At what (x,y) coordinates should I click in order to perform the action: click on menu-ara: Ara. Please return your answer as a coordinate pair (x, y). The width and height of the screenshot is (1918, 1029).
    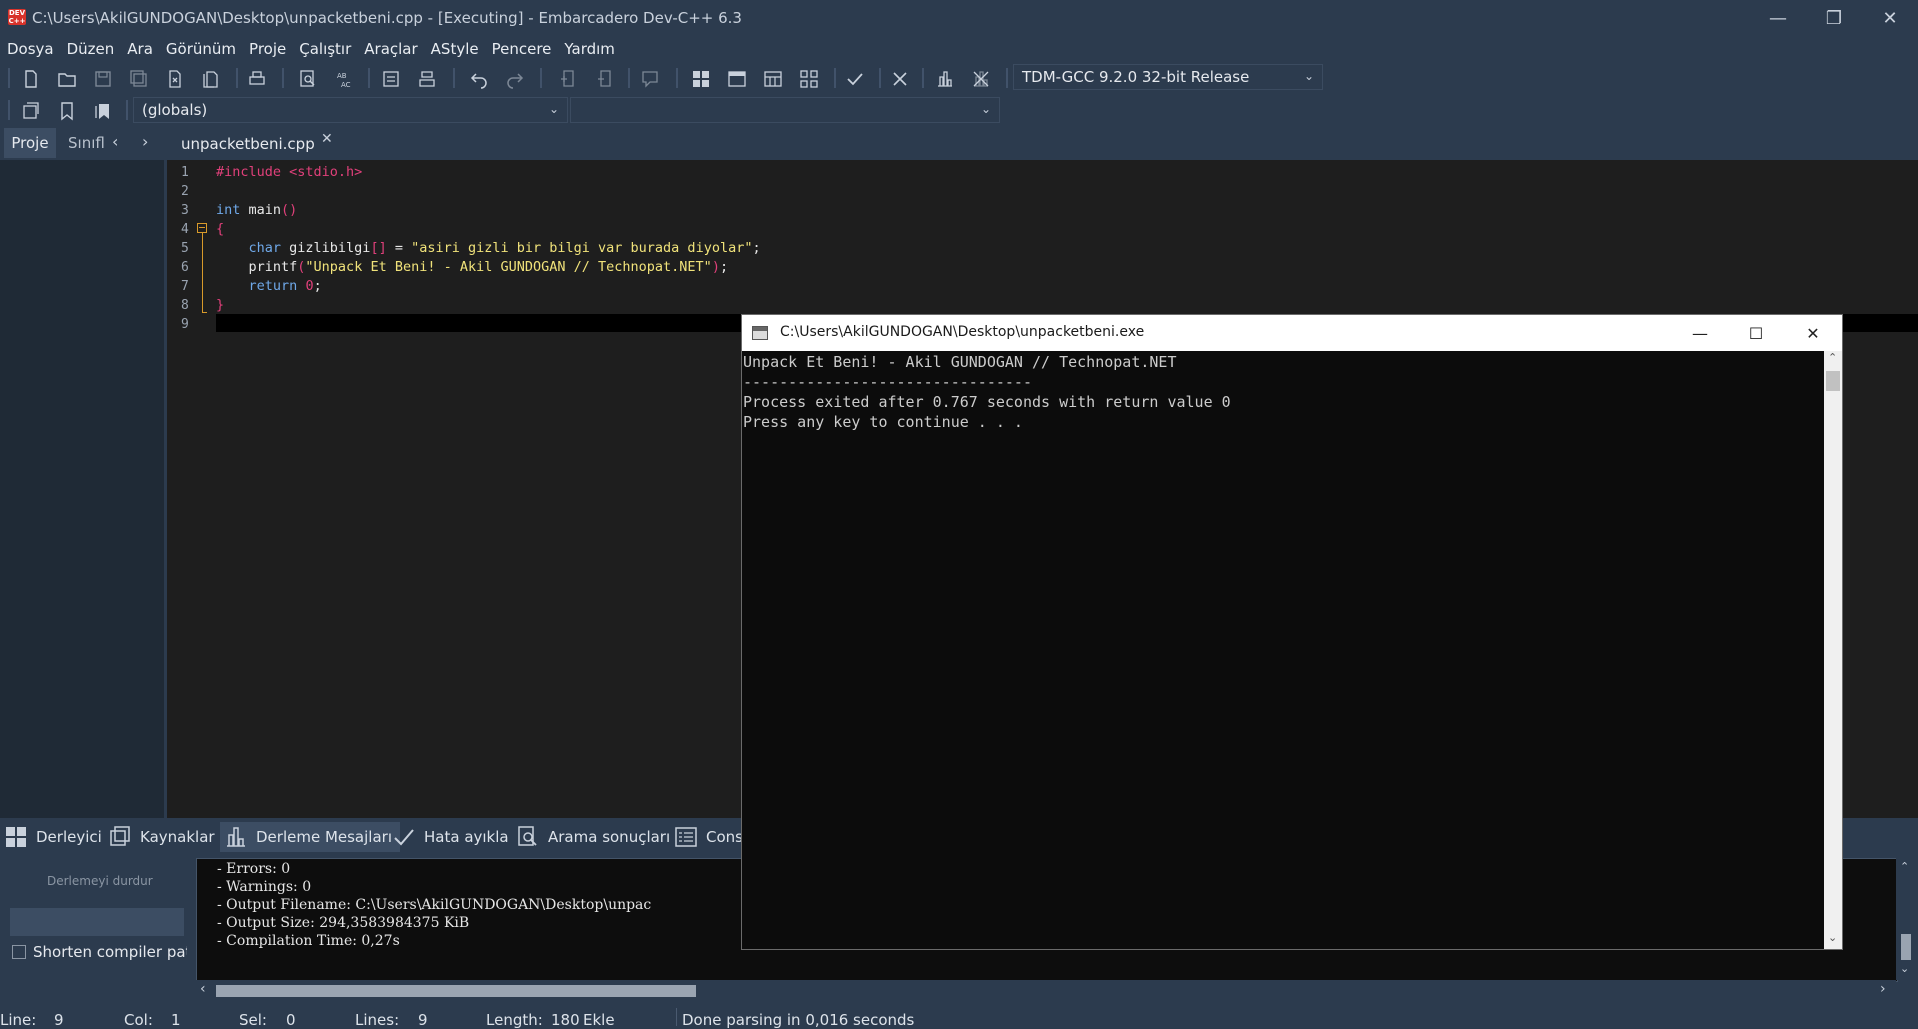
    Looking at the image, I should click on (139, 49).